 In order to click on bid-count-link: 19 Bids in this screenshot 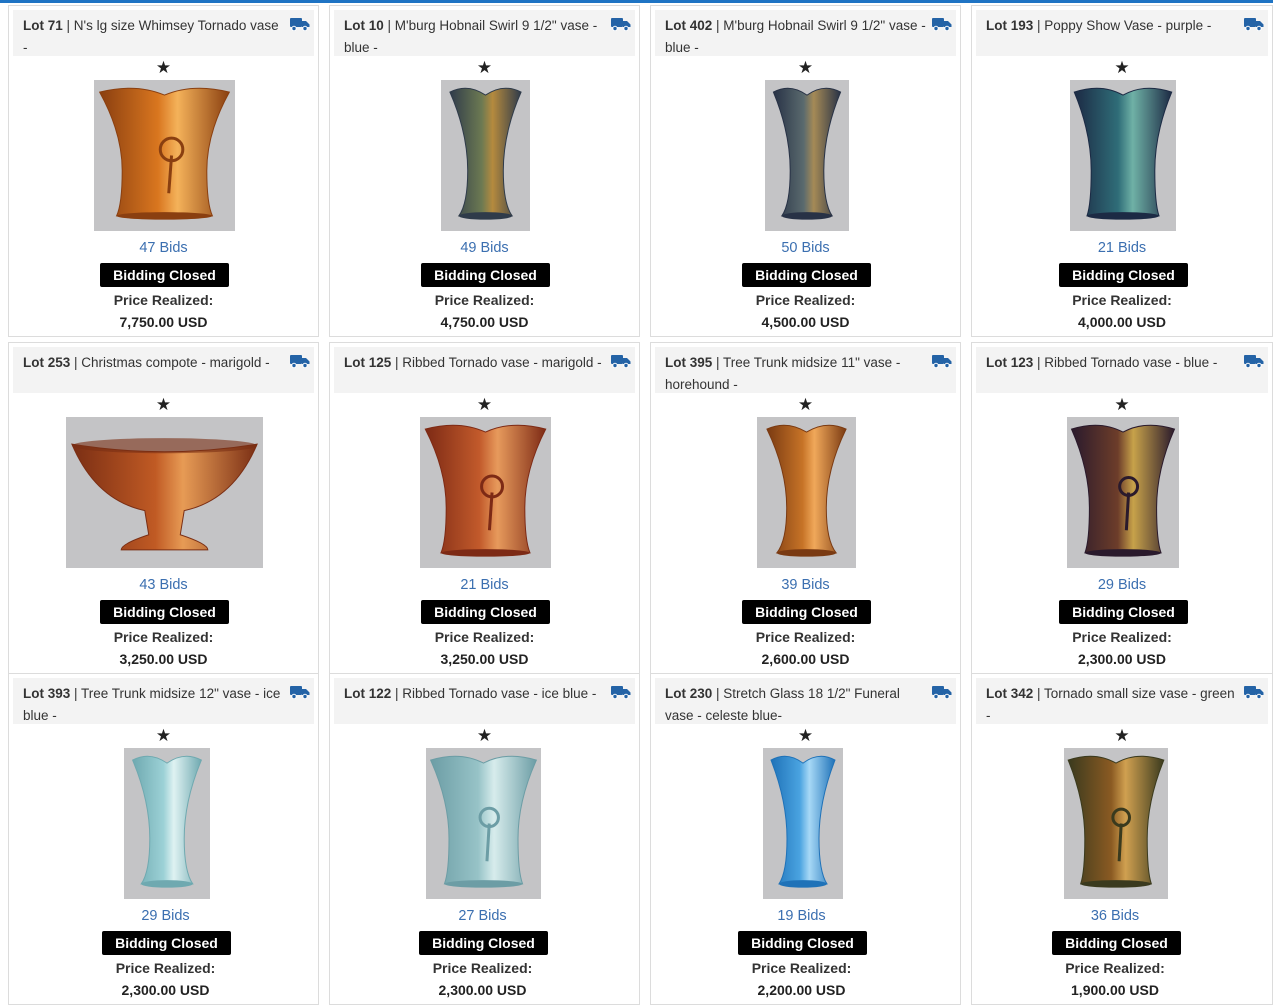, I will do `click(803, 916)`.